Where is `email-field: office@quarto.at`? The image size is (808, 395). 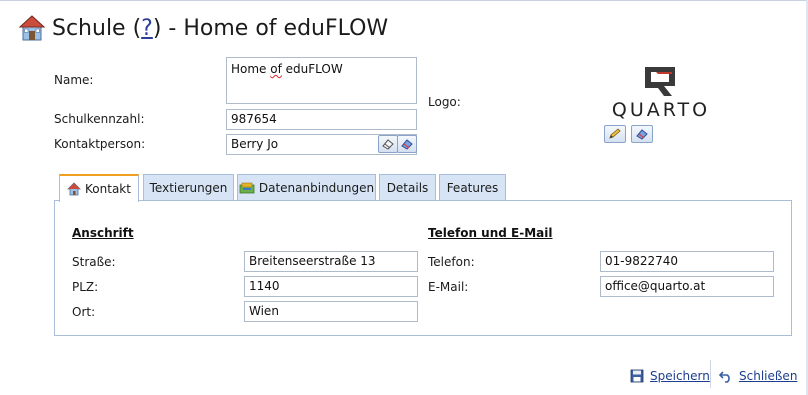
email-field: office@quarto.at is located at coordinates (687, 286).